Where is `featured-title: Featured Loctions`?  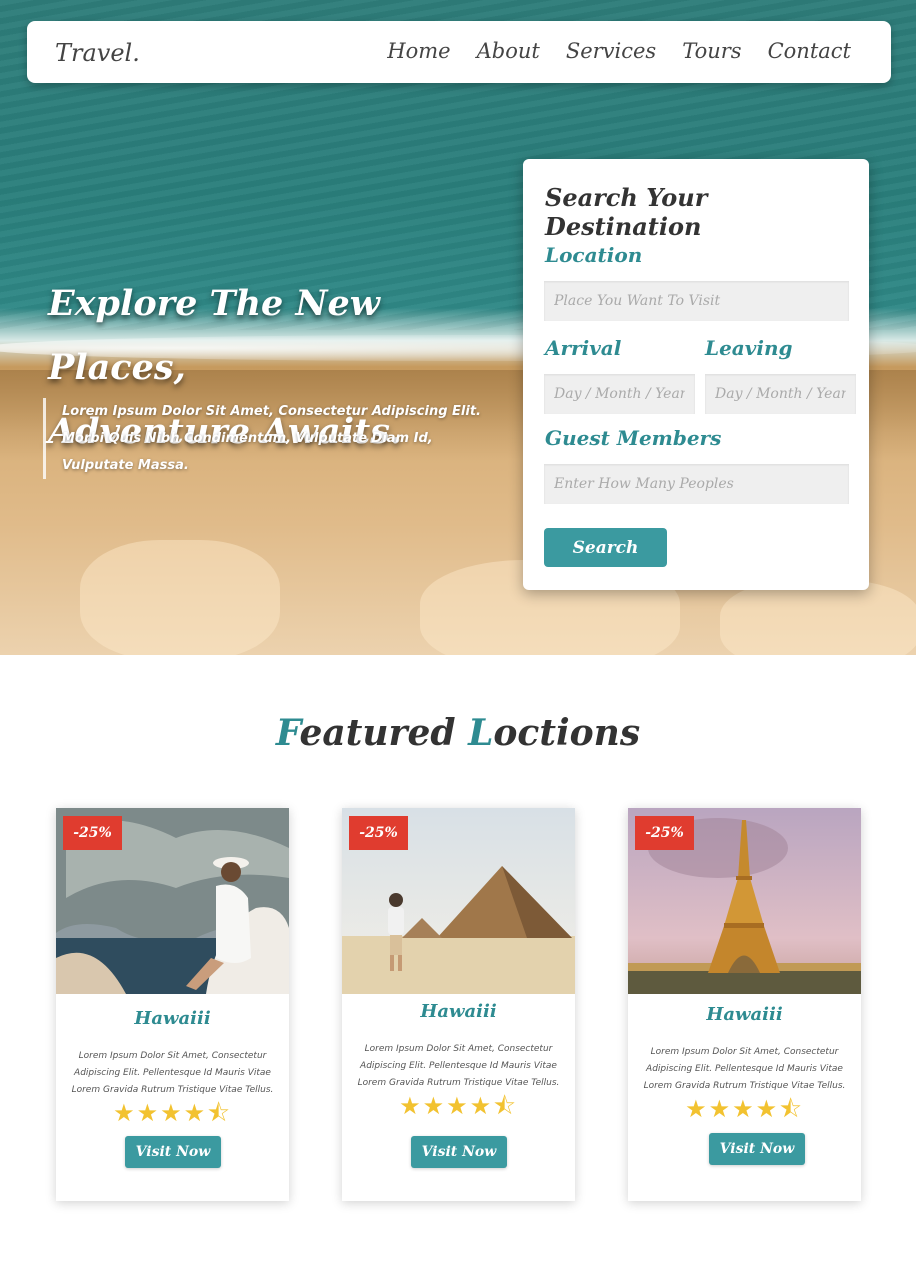
featured-title: Featured Loctions is located at coordinates (458, 733).